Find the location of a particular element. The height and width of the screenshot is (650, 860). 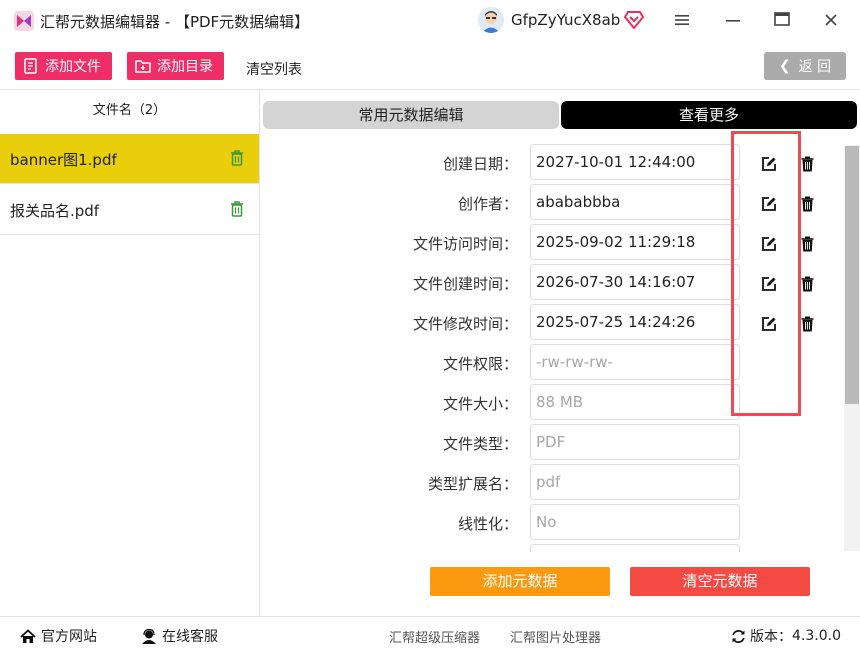

access-time-field: 2025-09-02 11:29:18 is located at coordinates (635, 242).